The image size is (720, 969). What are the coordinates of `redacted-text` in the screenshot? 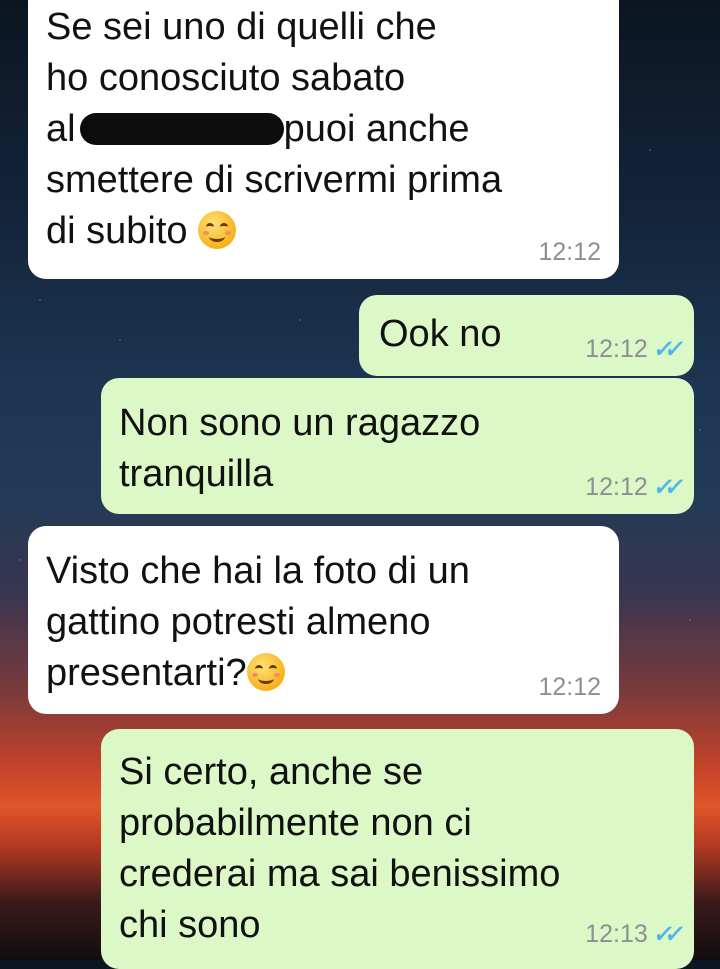 It's located at (181, 129).